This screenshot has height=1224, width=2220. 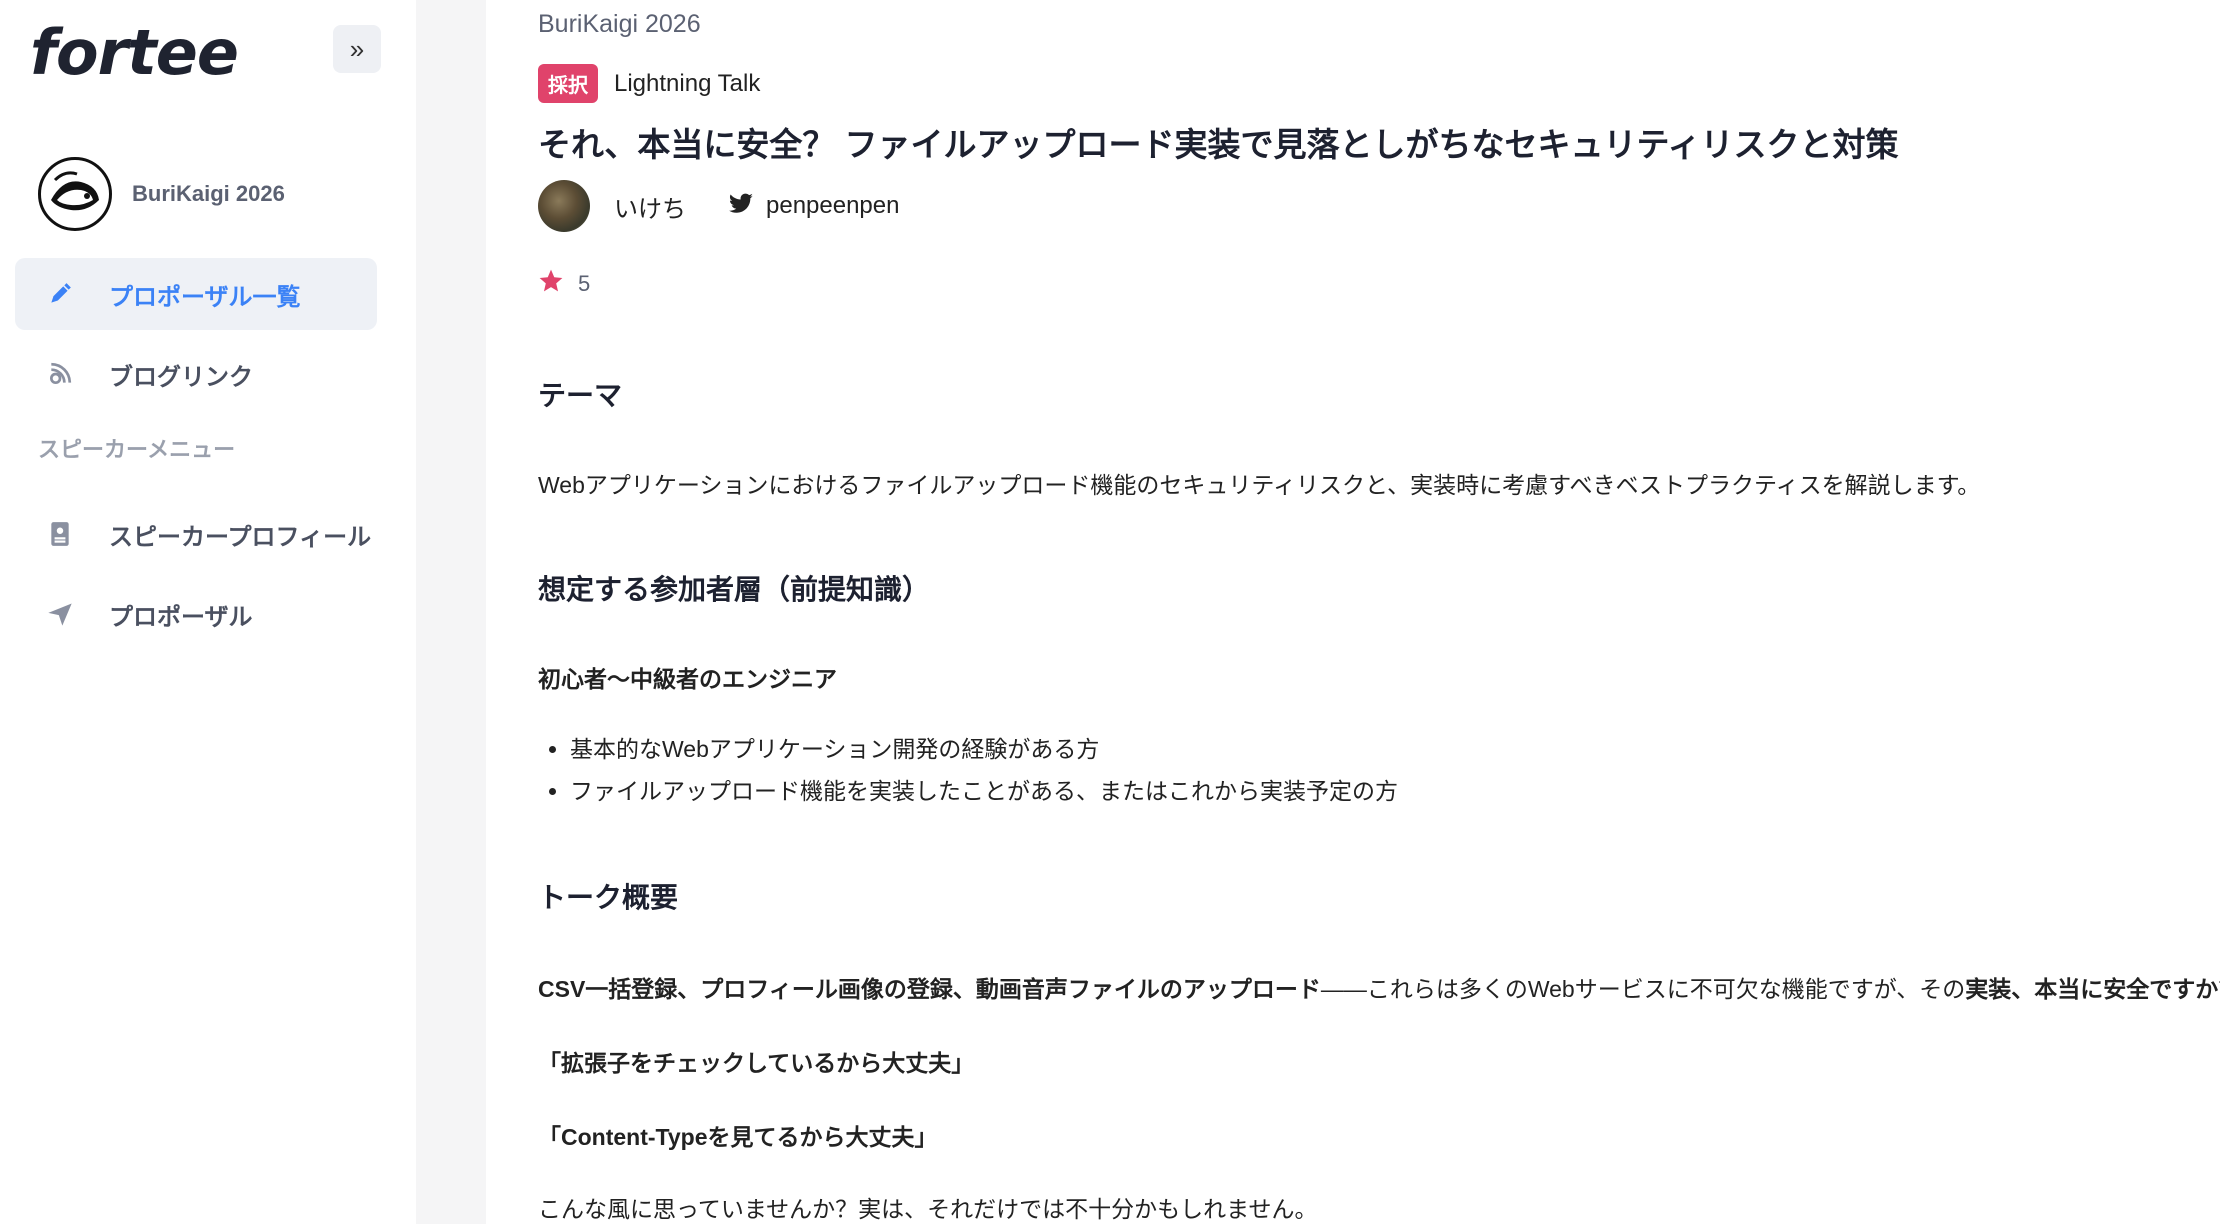 I want to click on sidebar-item-label: ブログリンク, so click(x=181, y=377).